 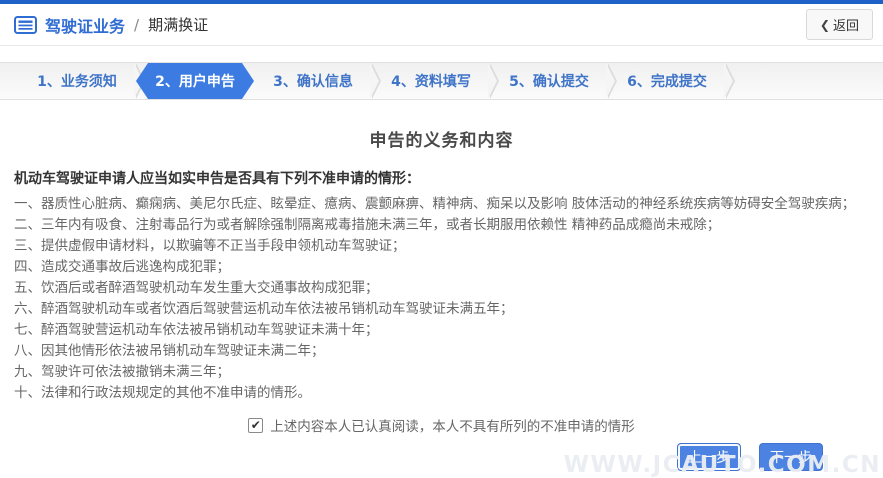 What do you see at coordinates (791, 457) in the screenshot?
I see `next-step-button: 下一步` at bounding box center [791, 457].